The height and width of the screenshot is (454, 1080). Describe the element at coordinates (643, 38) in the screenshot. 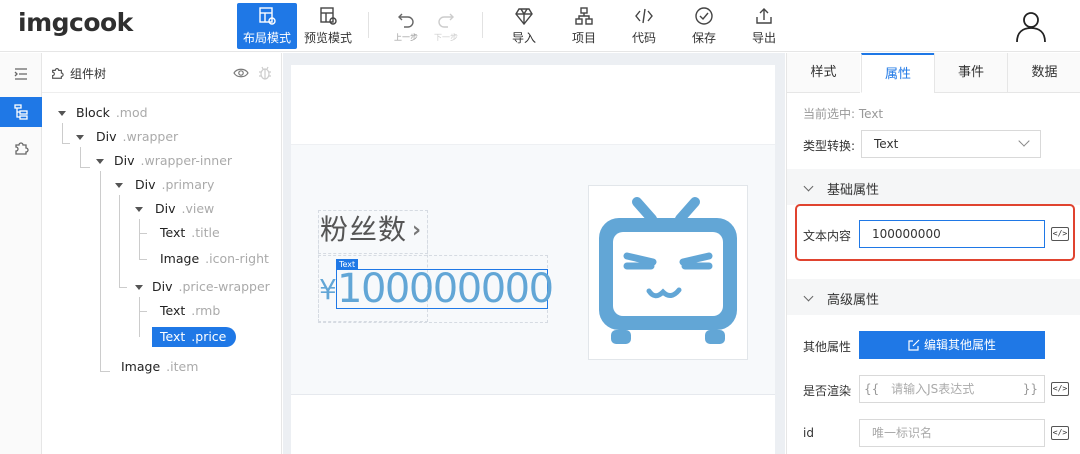

I see `code-label: 代码` at that location.